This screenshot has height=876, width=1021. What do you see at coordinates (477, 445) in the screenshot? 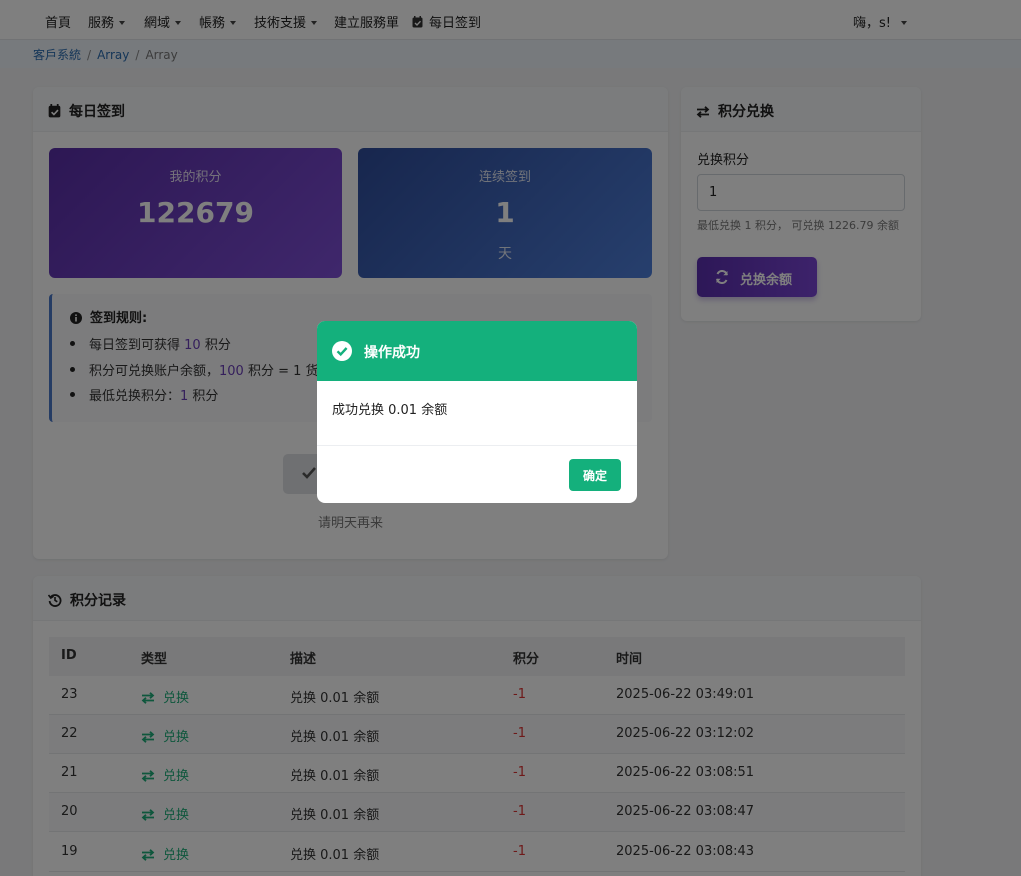
I see `modal-divider` at bounding box center [477, 445].